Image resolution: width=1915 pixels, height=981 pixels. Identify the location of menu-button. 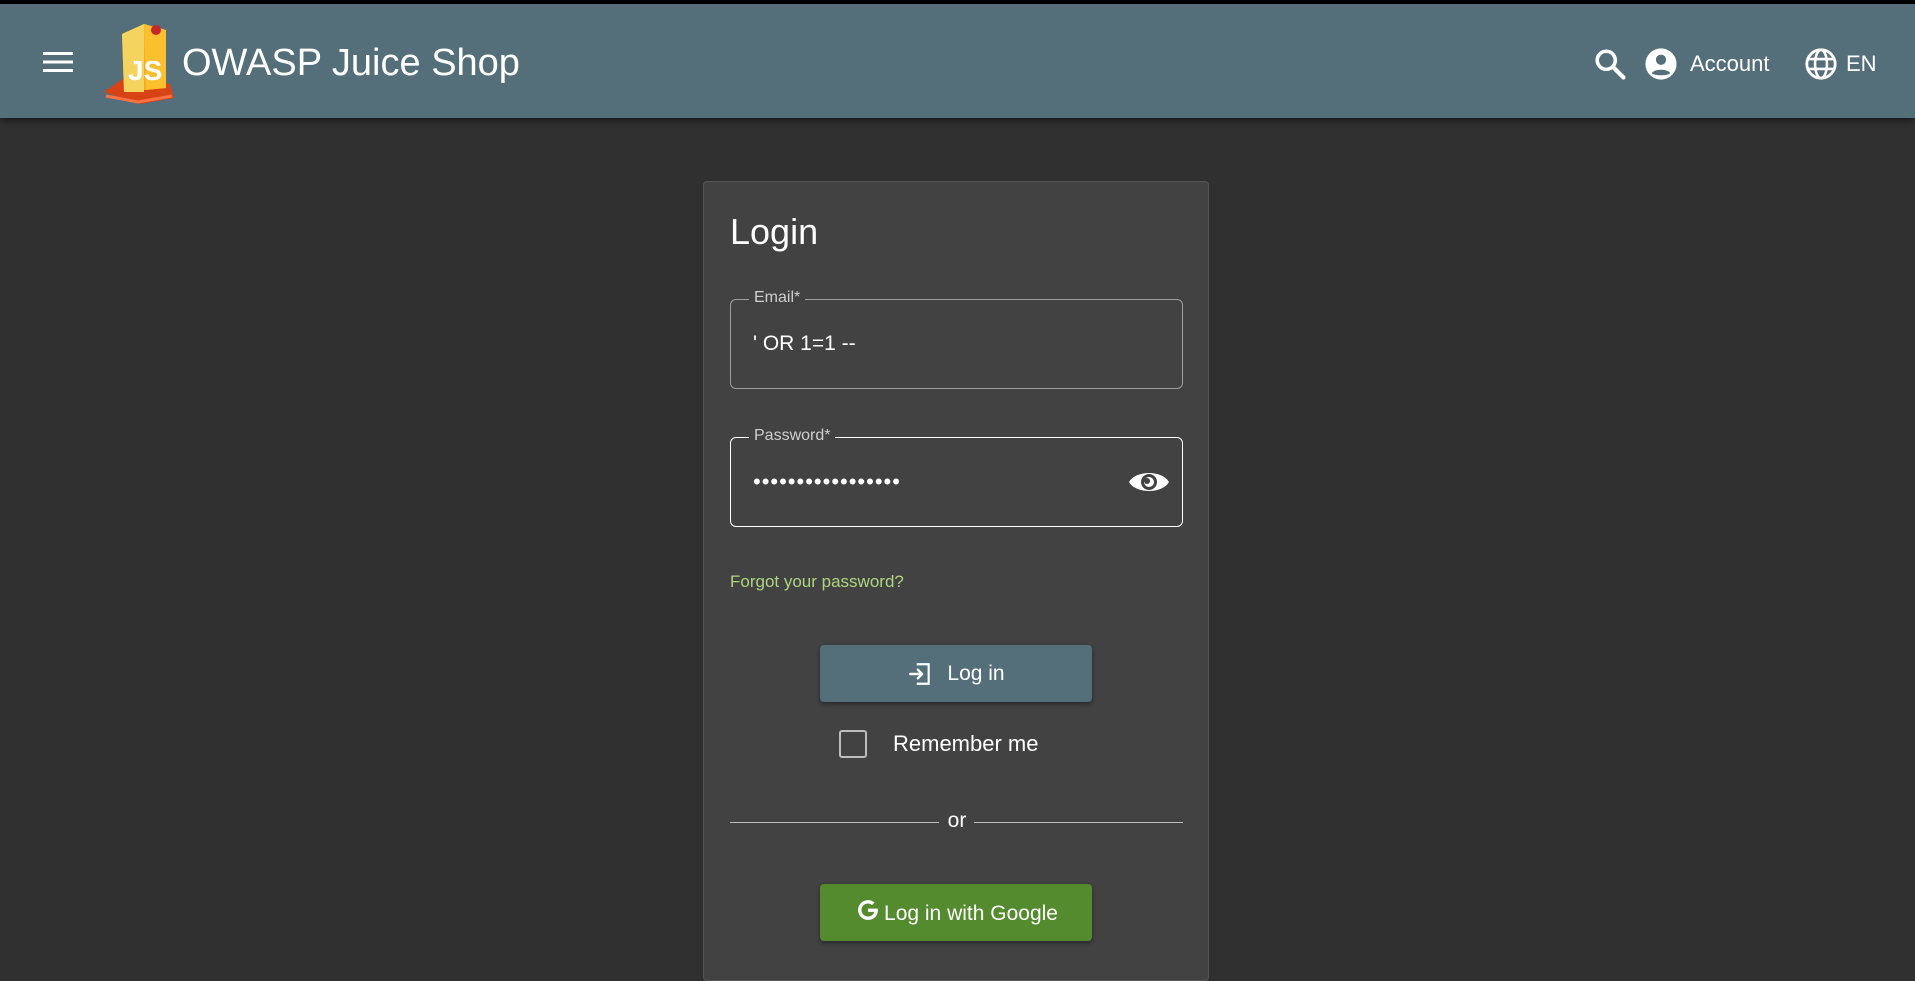
(58, 62).